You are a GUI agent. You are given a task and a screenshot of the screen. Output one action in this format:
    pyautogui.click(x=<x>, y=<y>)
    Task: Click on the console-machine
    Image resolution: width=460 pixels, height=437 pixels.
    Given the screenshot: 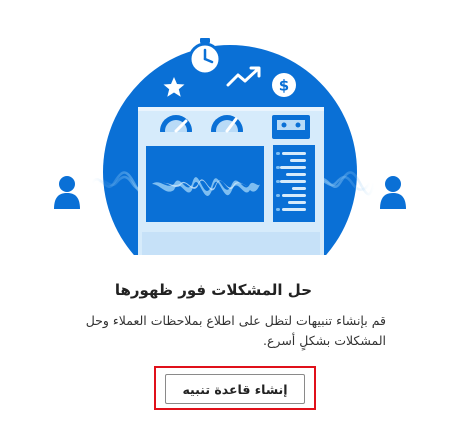 What is the action you would take?
    pyautogui.click(x=231, y=181)
    